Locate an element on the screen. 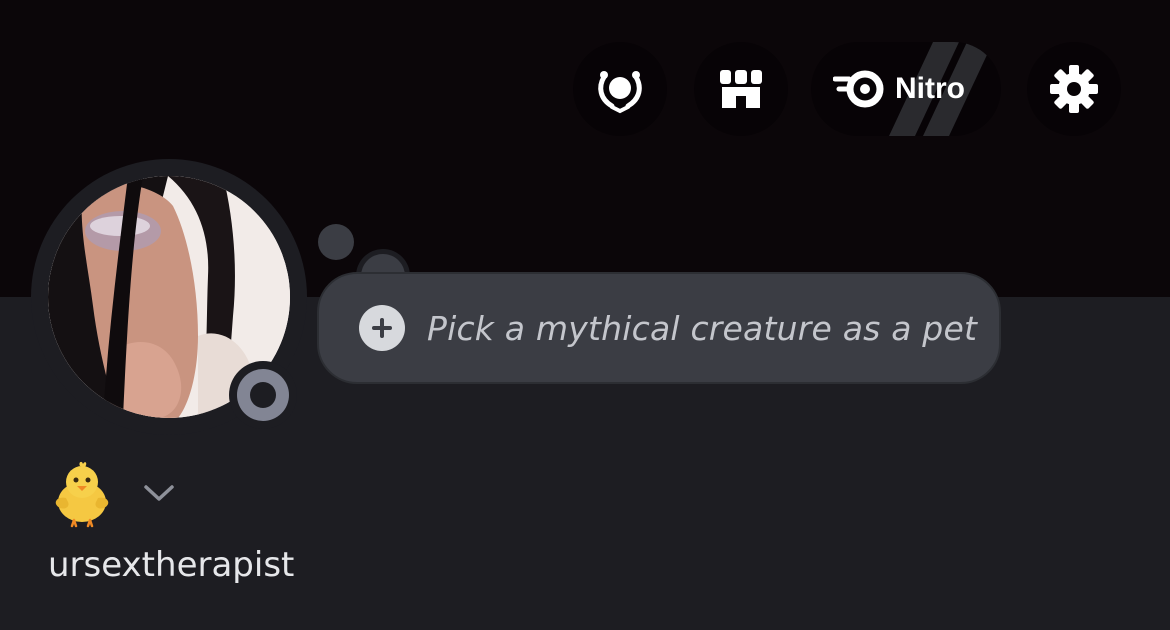  custom-status-bubble: Pick a mythical creature as a pet is located at coordinates (659, 328).